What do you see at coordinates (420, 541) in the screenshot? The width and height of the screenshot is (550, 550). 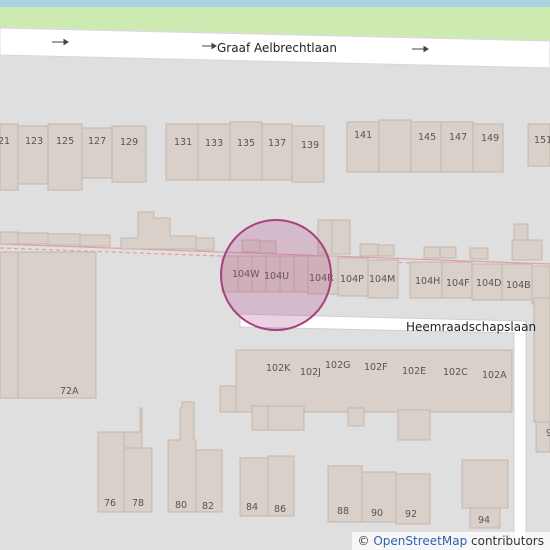 I see `openstreetmap-link: OpenStreetMap` at bounding box center [420, 541].